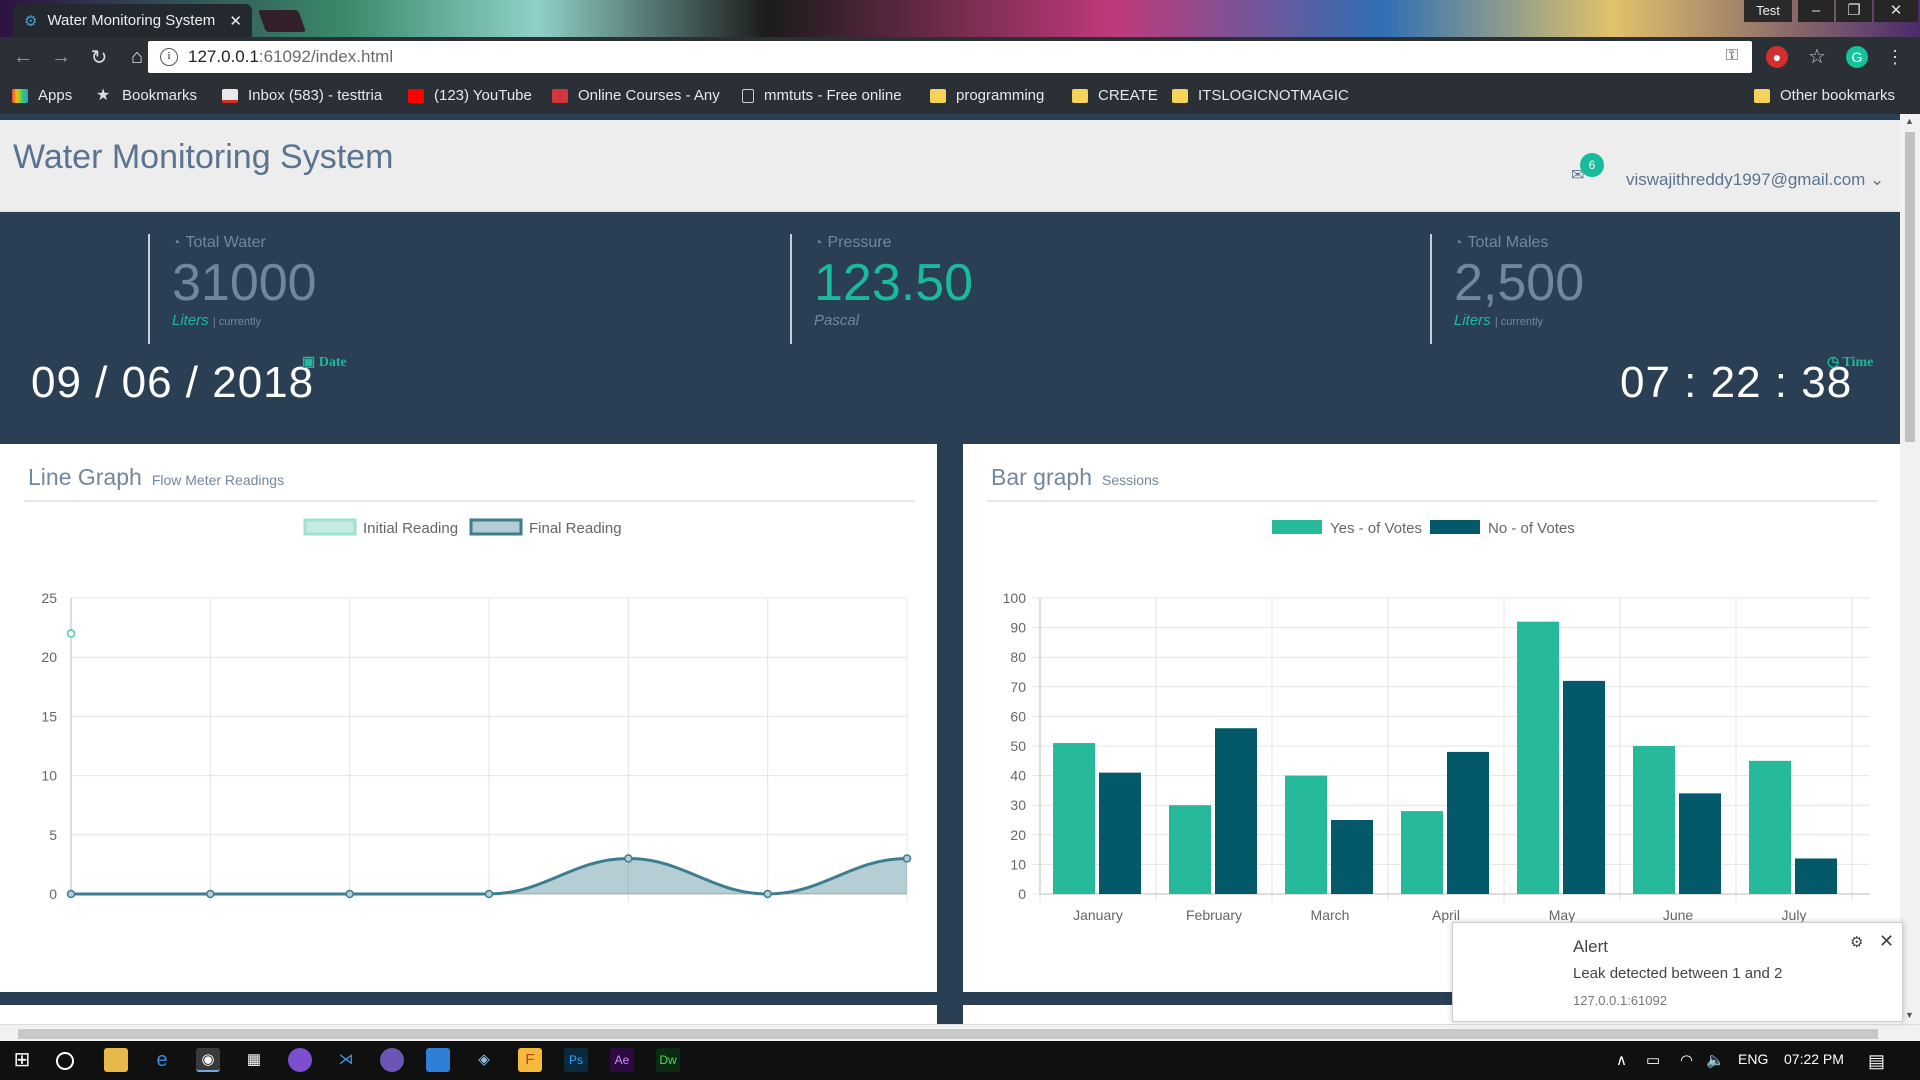  Describe the element at coordinates (410, 528) in the screenshot. I see `legend-label: Initial Reading` at that location.